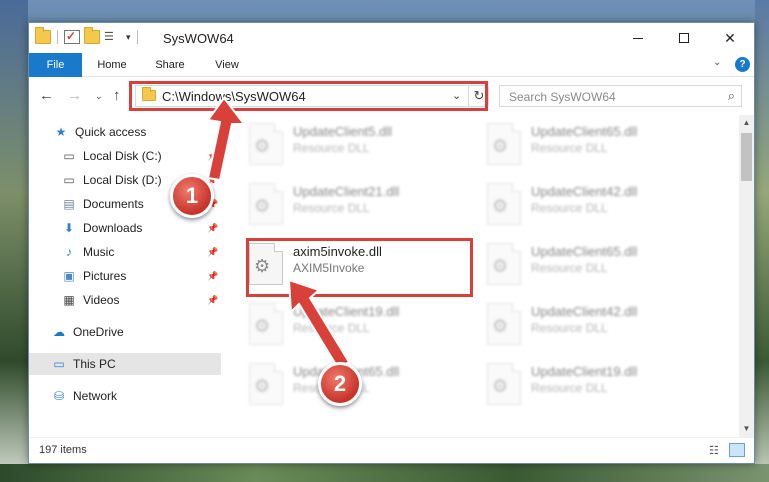  Describe the element at coordinates (742, 64) in the screenshot. I see `help-icon: ?` at that location.